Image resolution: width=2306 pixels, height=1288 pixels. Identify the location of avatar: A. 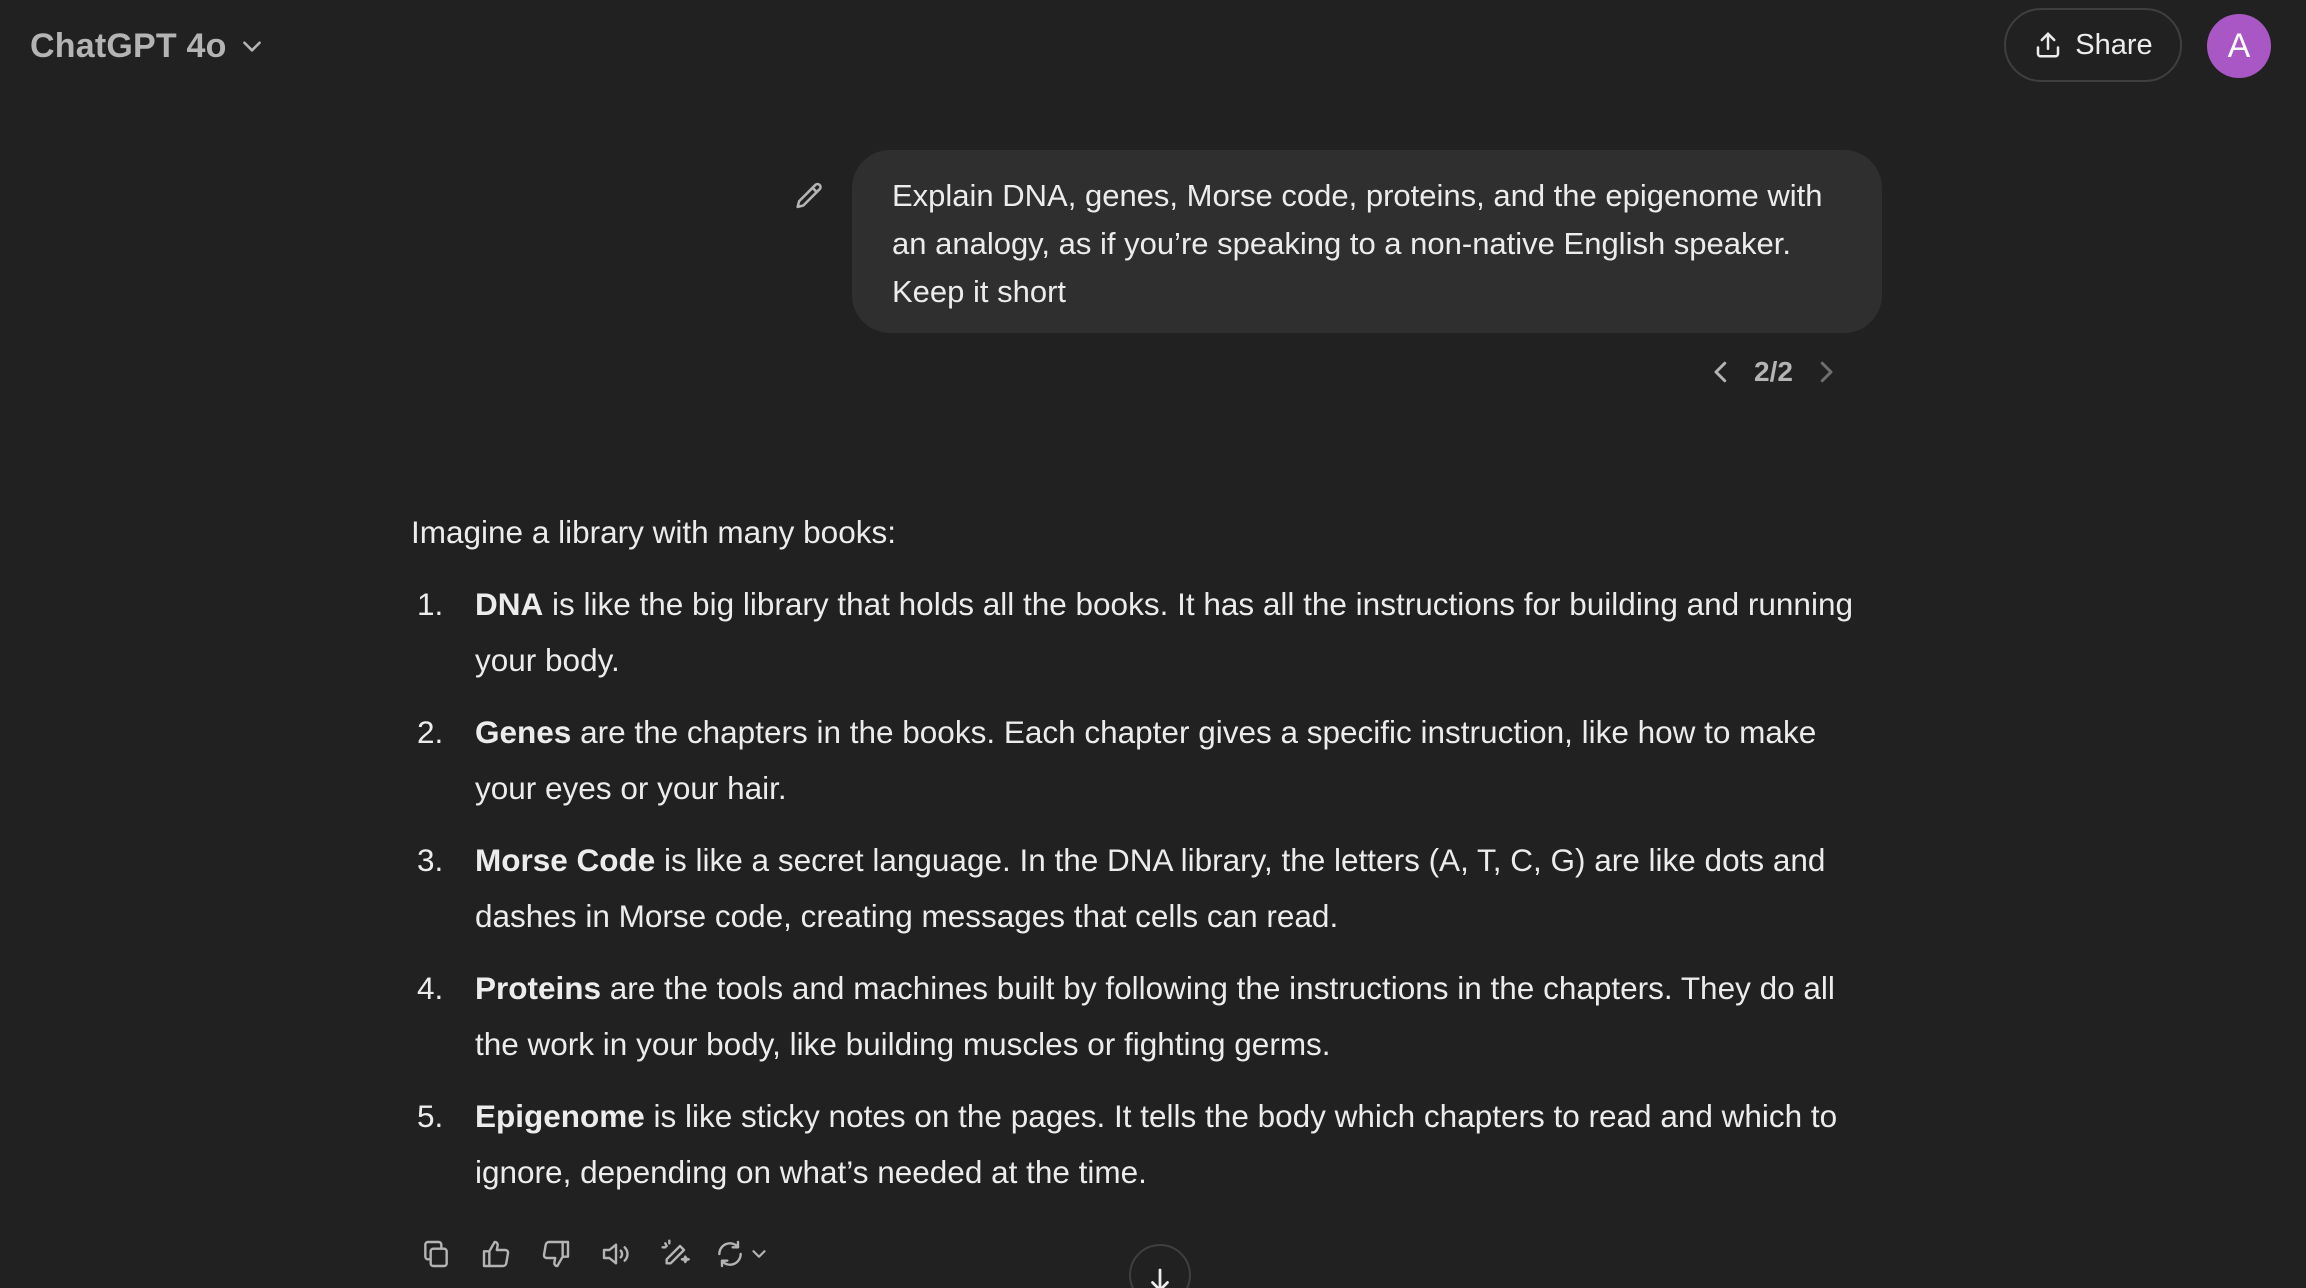
(2239, 46).